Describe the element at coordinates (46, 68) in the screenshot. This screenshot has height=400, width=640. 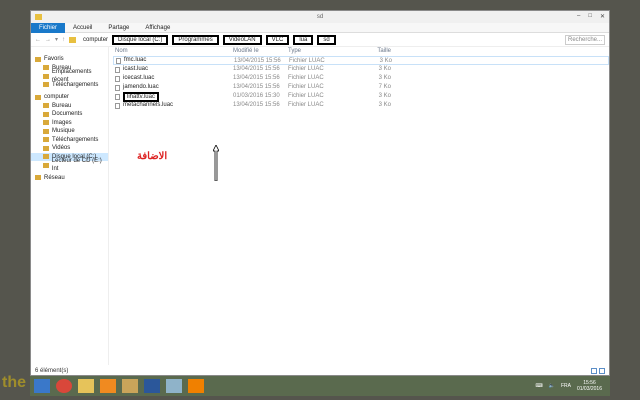
I see `desktop-icon` at that location.